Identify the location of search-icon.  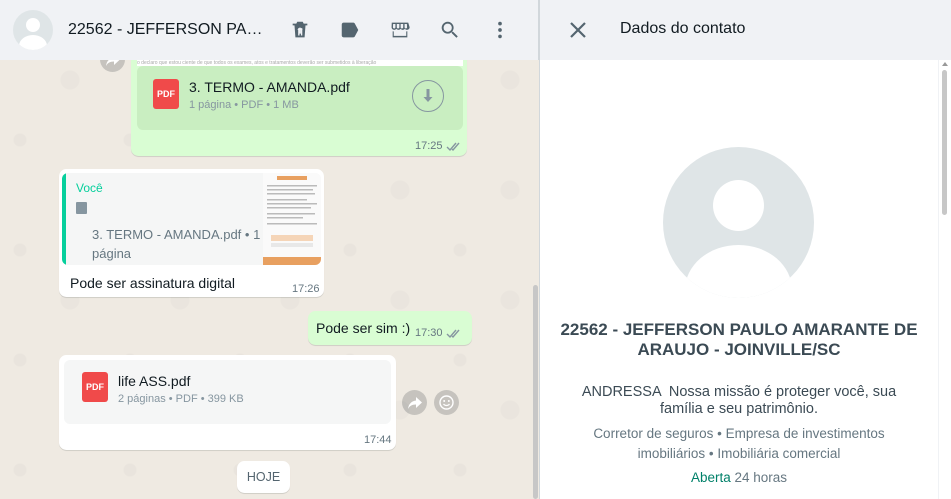
(450, 30).